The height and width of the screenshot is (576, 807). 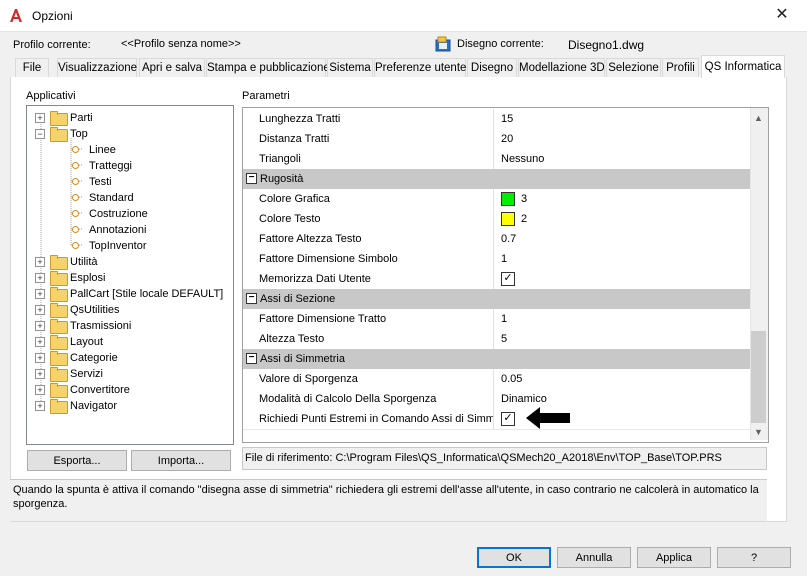 What do you see at coordinates (497, 379) in the screenshot?
I see `property-row: Valore di Sporgenza 0.05` at bounding box center [497, 379].